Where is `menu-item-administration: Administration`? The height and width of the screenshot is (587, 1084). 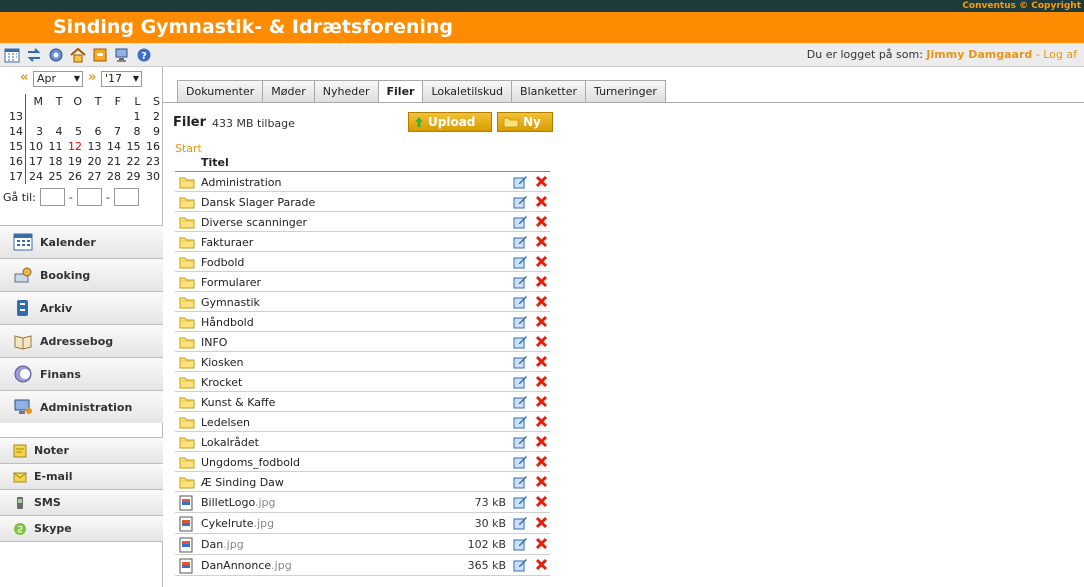 menu-item-administration: Administration is located at coordinates (81, 406).